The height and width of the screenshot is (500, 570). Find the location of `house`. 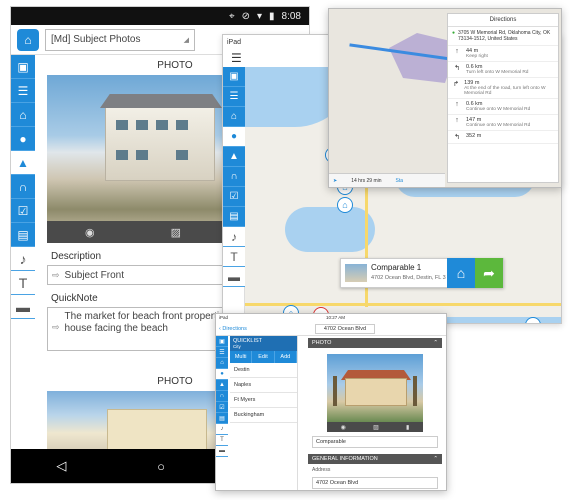

house is located at coordinates (376, 392).